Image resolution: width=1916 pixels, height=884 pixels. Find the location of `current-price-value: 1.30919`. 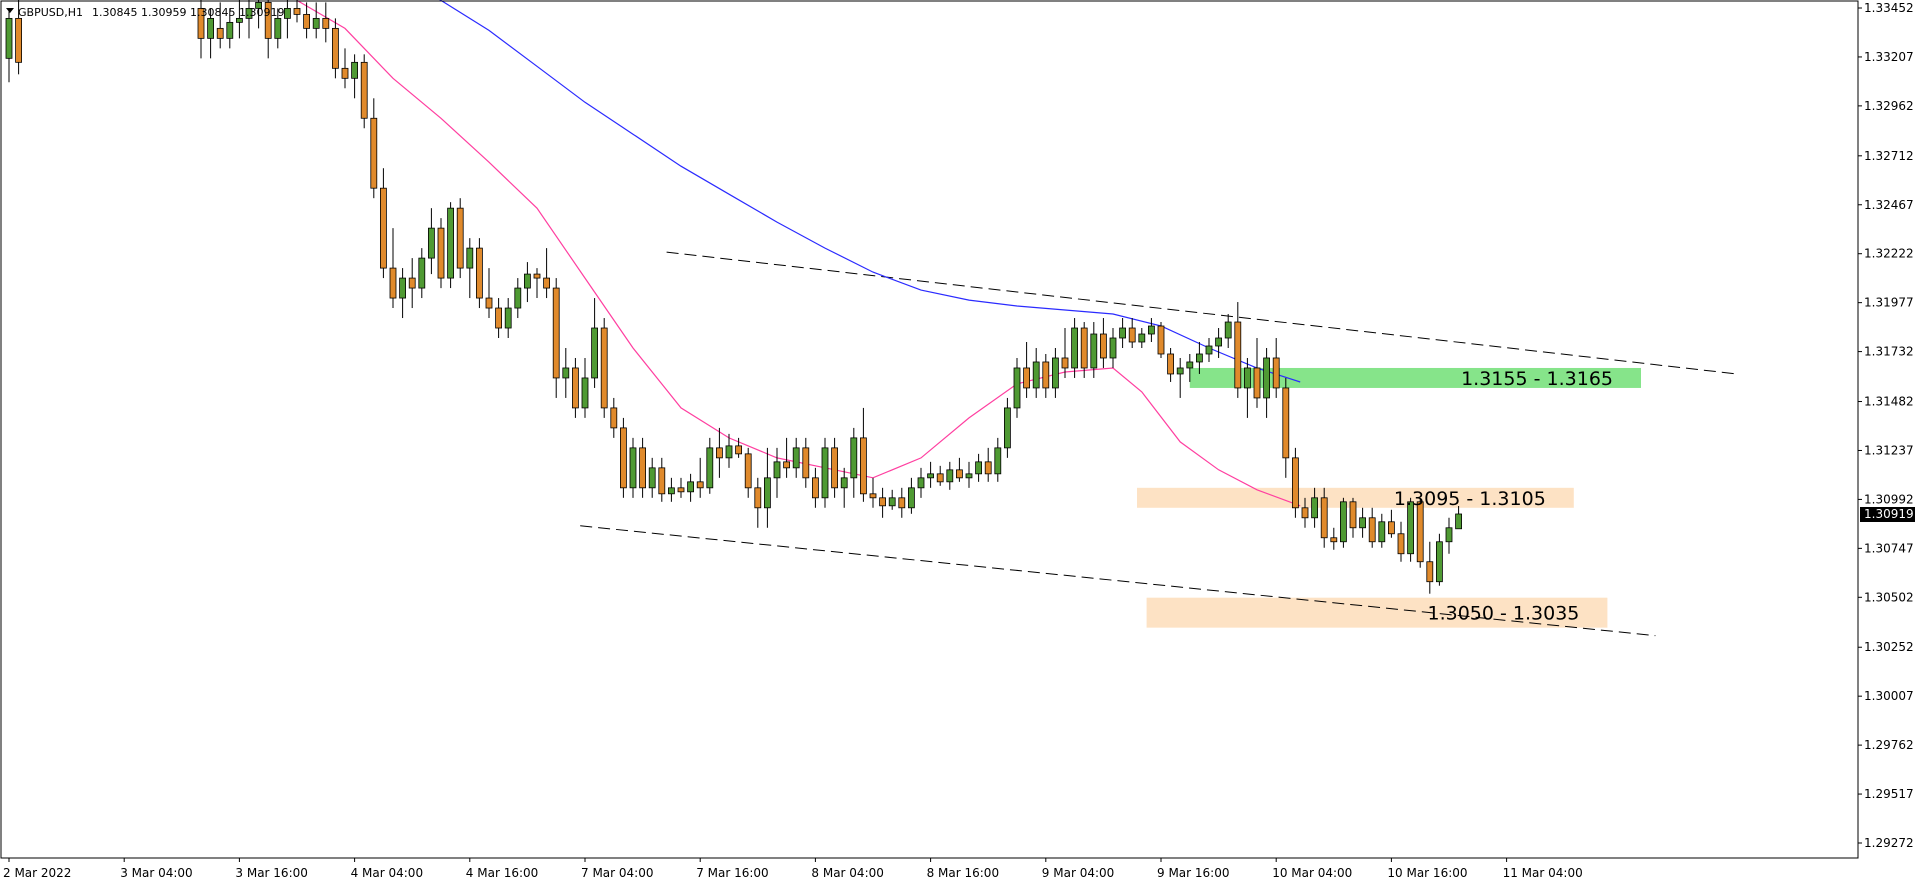

current-price-value: 1.30919 is located at coordinates (1889, 514).